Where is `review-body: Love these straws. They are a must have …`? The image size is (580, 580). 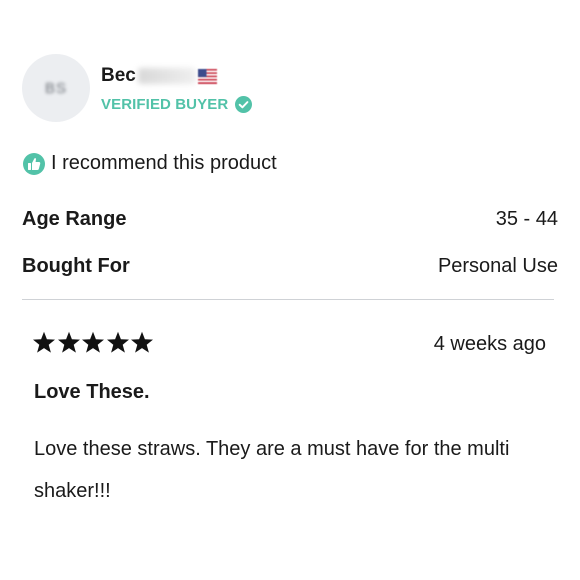 review-body: Love these straws. They are a must have … is located at coordinates (272, 470).